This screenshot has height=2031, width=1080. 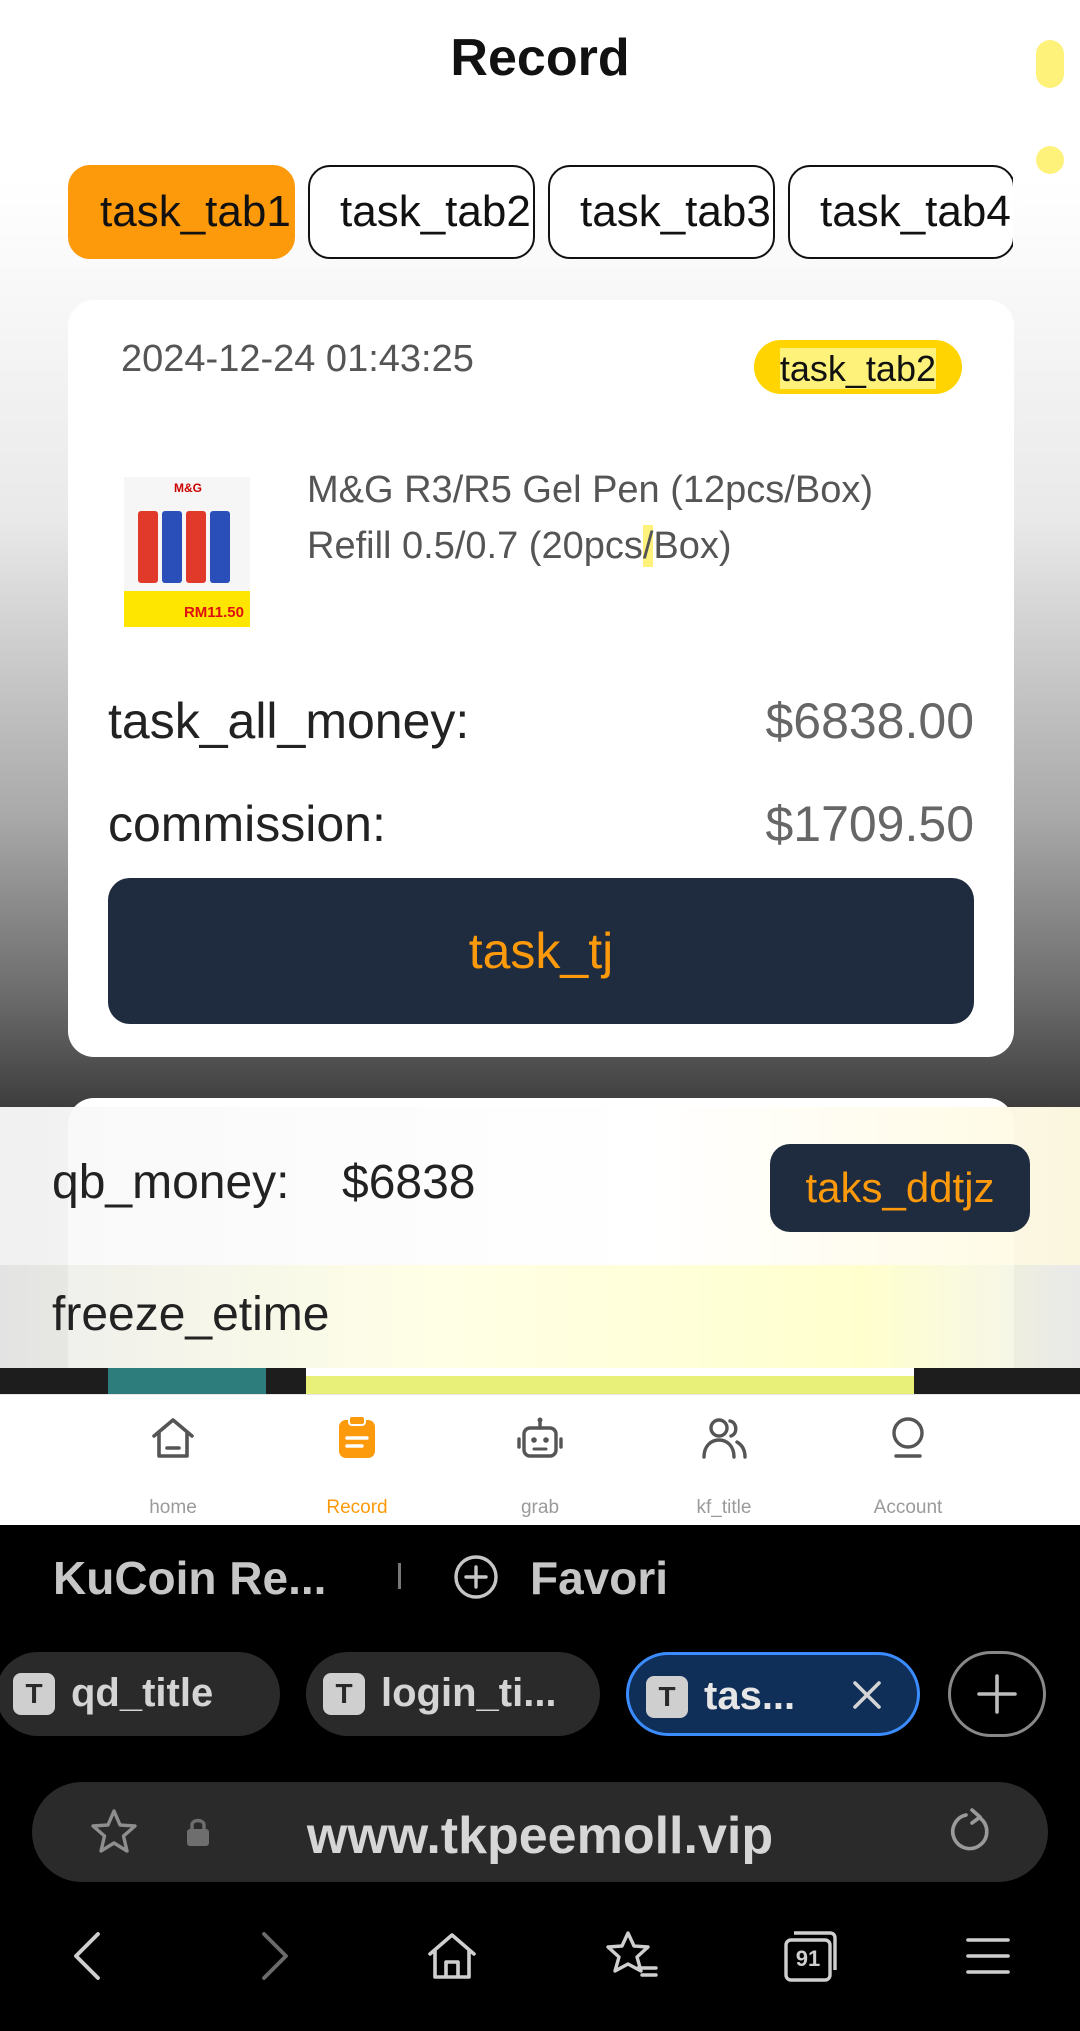 I want to click on bottom-nav: home Record grab kf_title Account, so click(x=540, y=1459).